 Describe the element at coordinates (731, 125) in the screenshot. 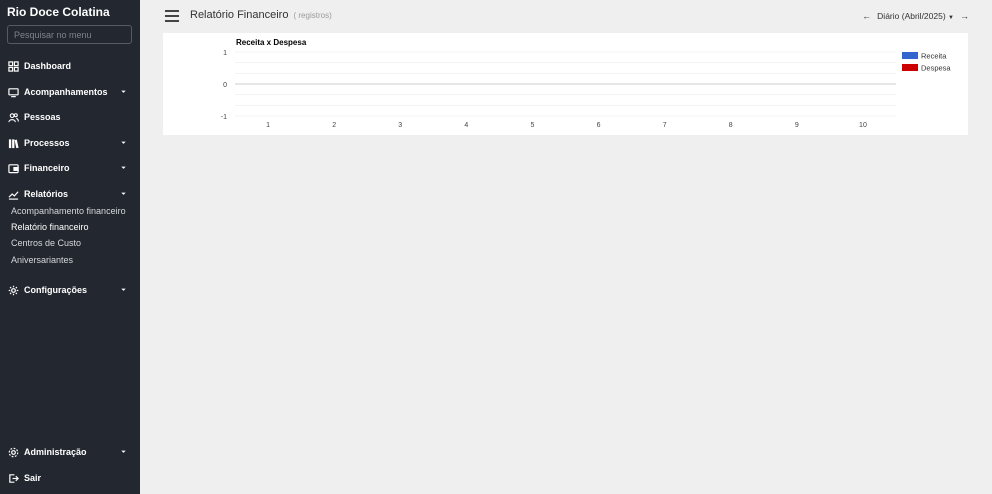

I see `x-tick-label: 8` at that location.